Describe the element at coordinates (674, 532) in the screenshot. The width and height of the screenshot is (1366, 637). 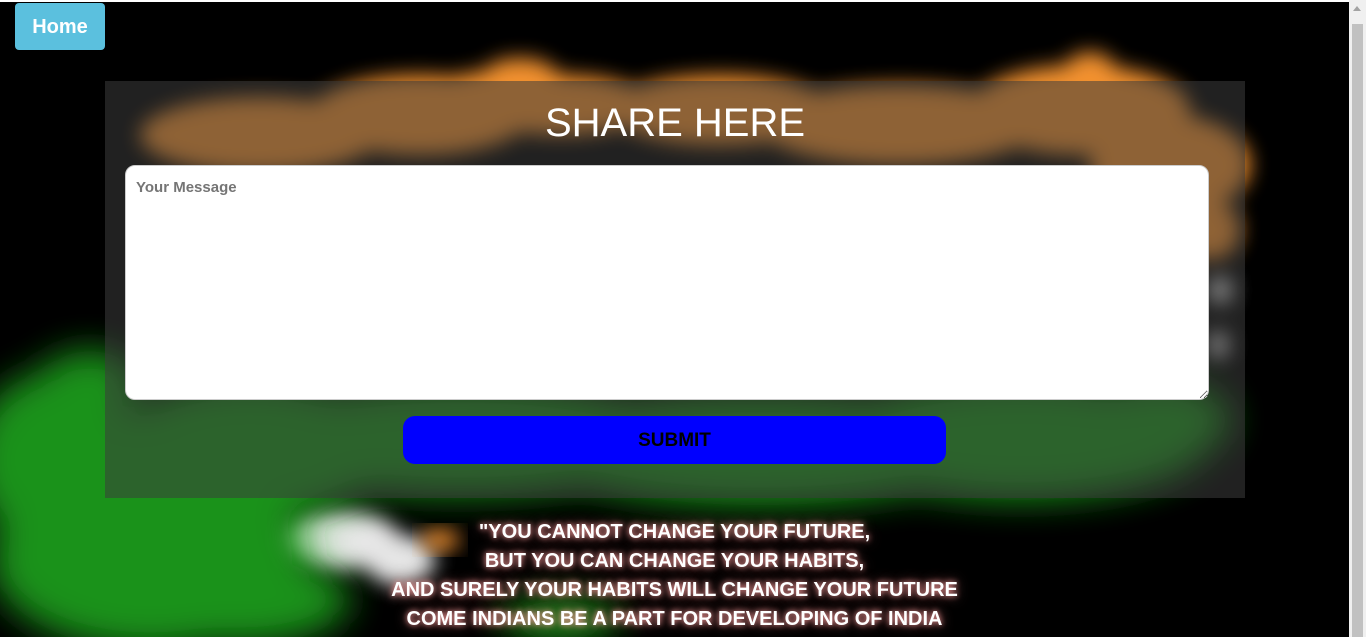
I see `quote-line-1: "YOU CANNOT CHANGE YOUR FUTURE,` at that location.